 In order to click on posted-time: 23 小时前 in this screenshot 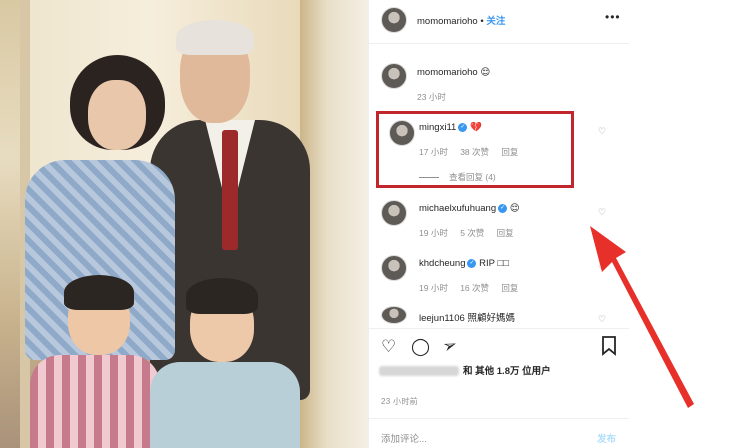, I will do `click(399, 401)`.